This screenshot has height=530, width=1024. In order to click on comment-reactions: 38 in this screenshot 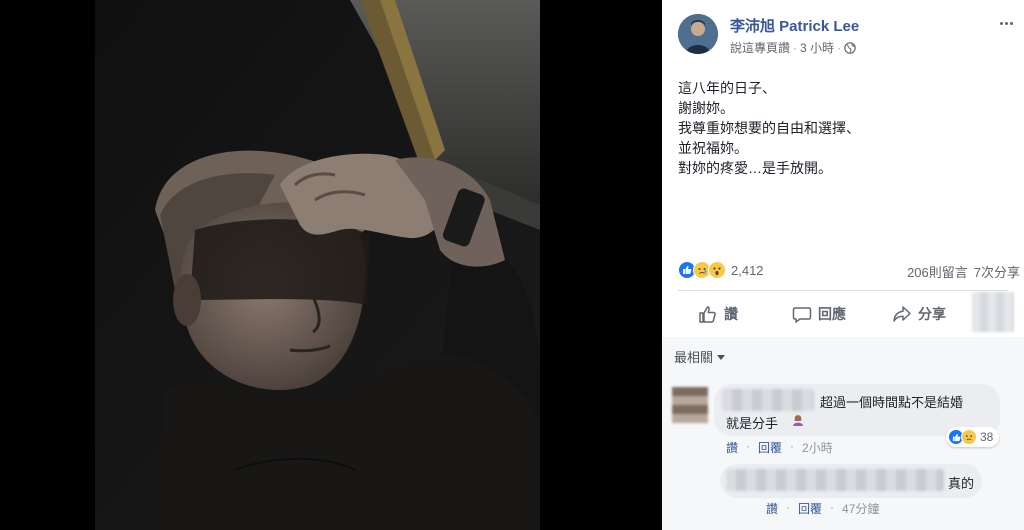, I will do `click(973, 437)`.